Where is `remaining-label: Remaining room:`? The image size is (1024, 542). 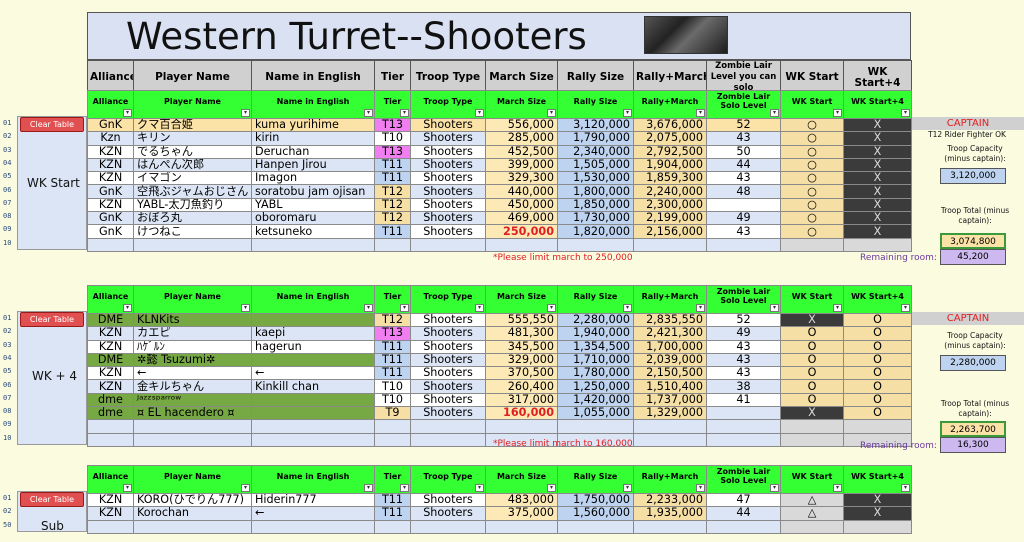
remaining-label: Remaining room: is located at coordinates (898, 446).